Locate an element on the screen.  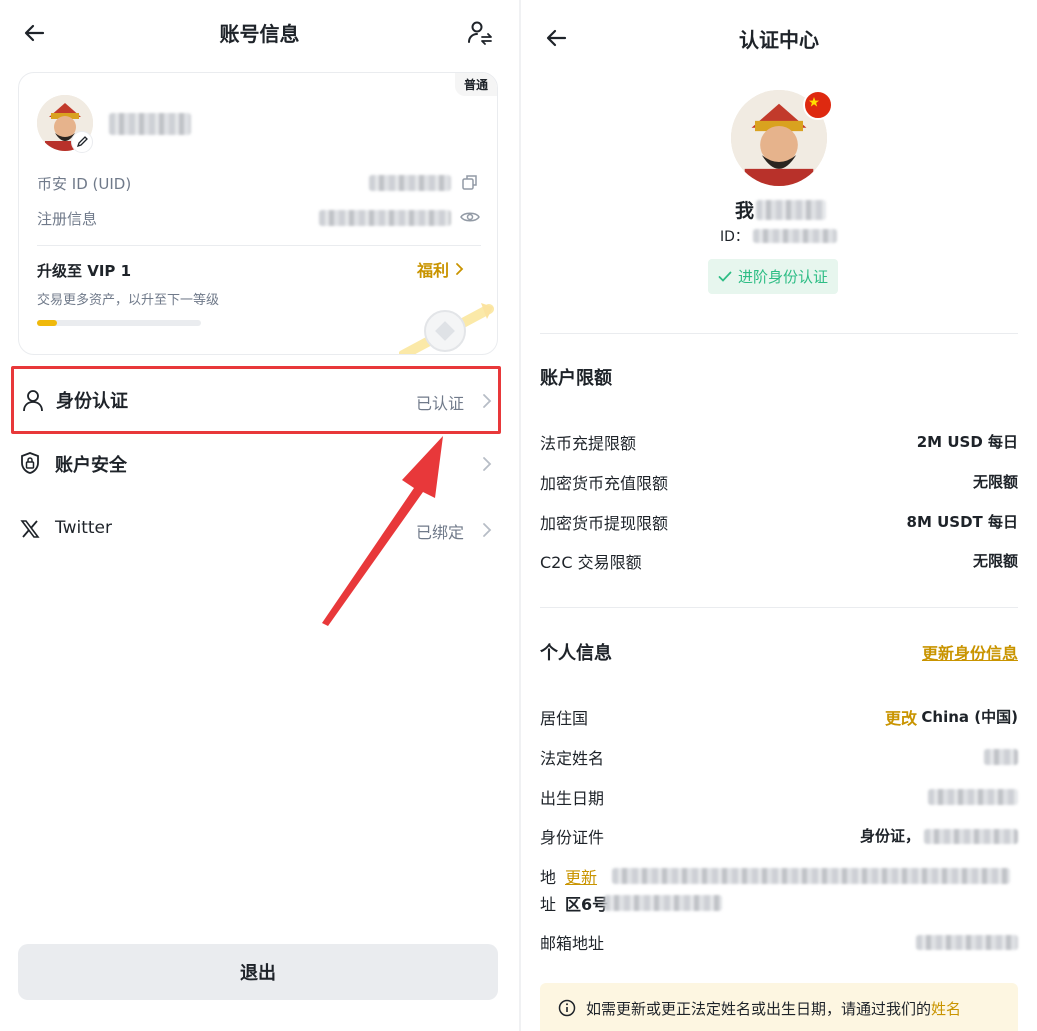
menu-item-label: 账户安全 is located at coordinates (91, 465).